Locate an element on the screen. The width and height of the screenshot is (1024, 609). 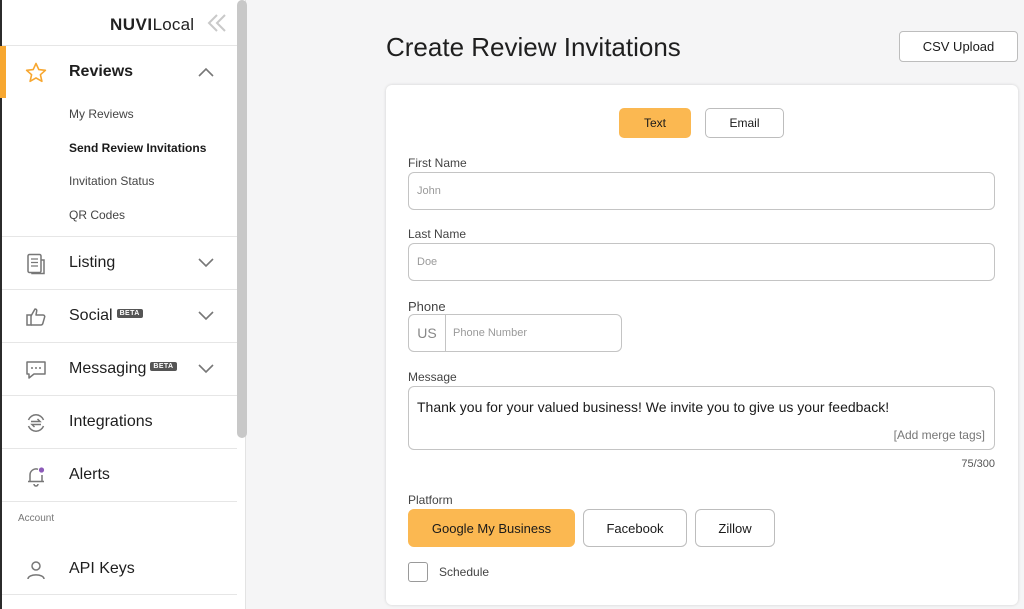
sidebar-subitem-send-review-invitations: Send Review Invitations is located at coordinates (119, 149).